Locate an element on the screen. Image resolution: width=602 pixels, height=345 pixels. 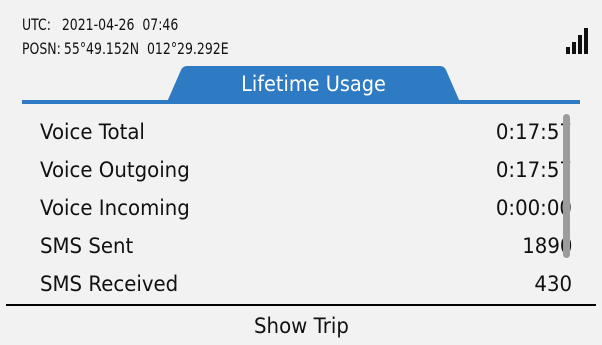
tab-lifetime-usage: Lifetime Usage is located at coordinates (313, 84).